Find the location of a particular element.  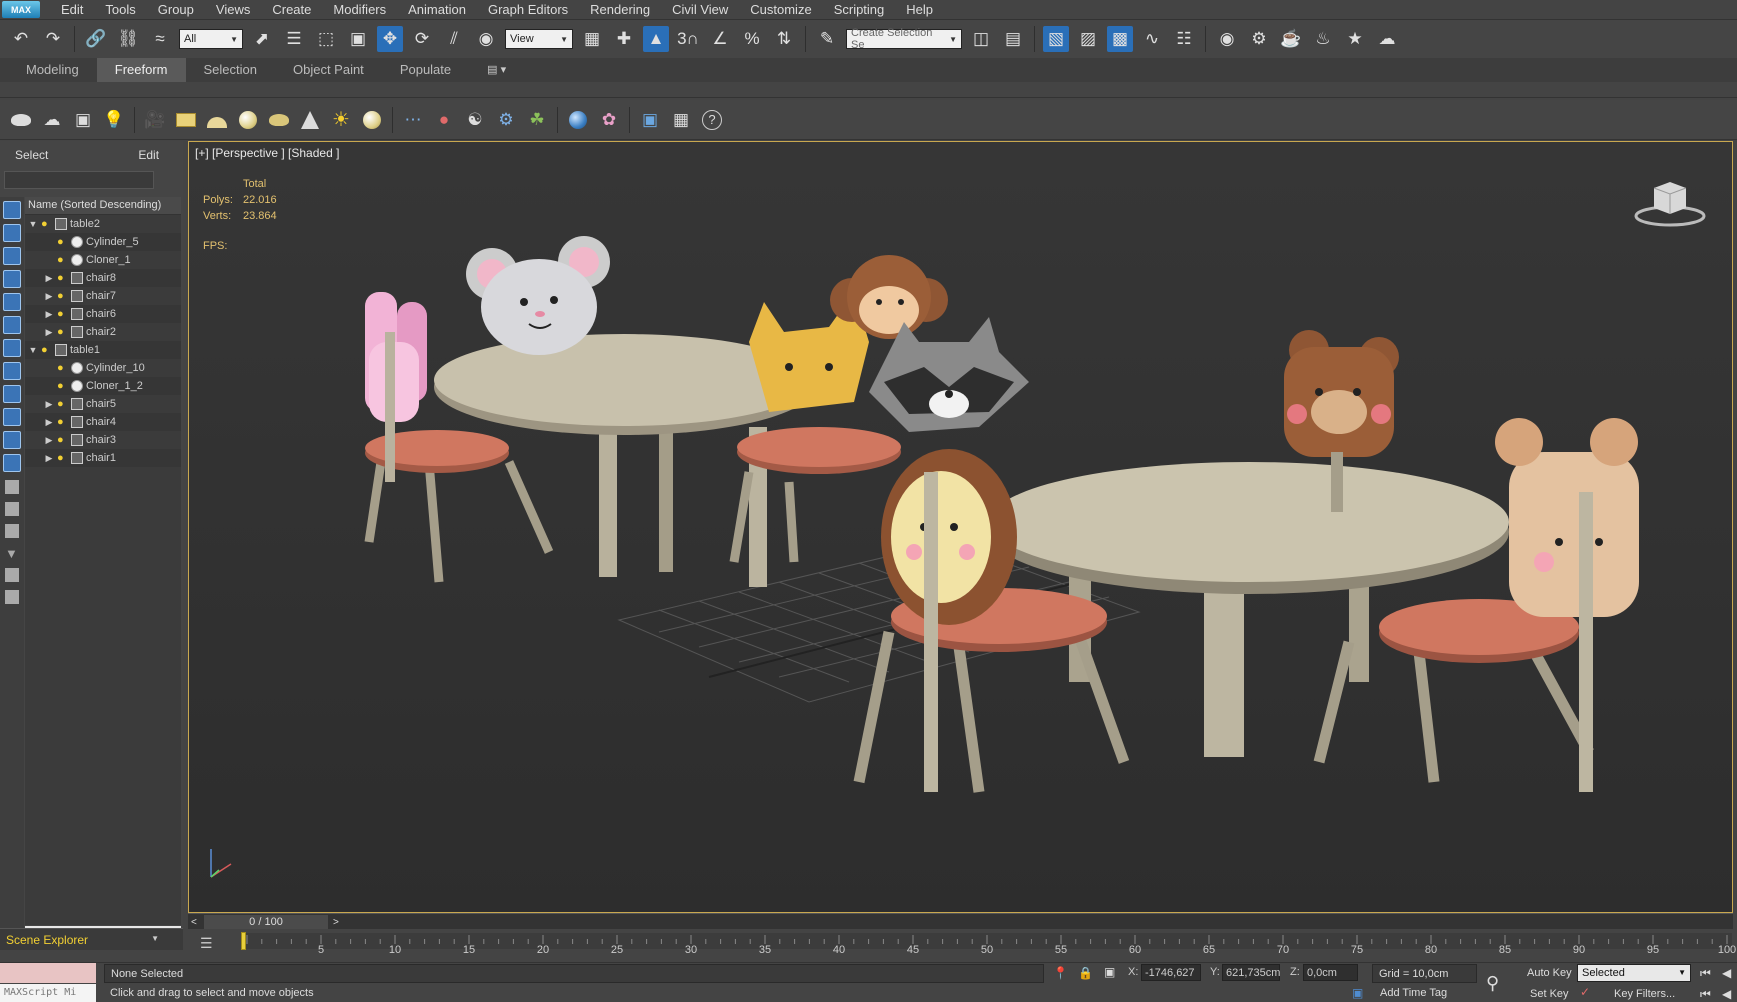

cone-icon is located at coordinates (310, 120).